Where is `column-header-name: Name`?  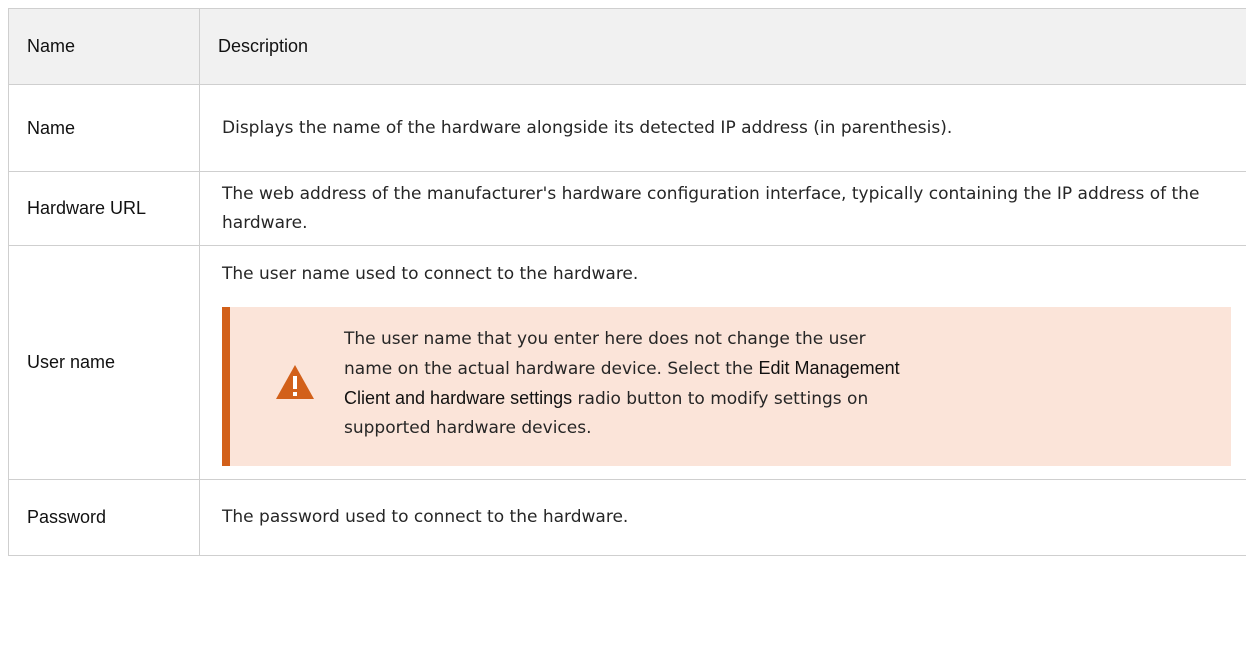
column-header-name: Name is located at coordinates (104, 46).